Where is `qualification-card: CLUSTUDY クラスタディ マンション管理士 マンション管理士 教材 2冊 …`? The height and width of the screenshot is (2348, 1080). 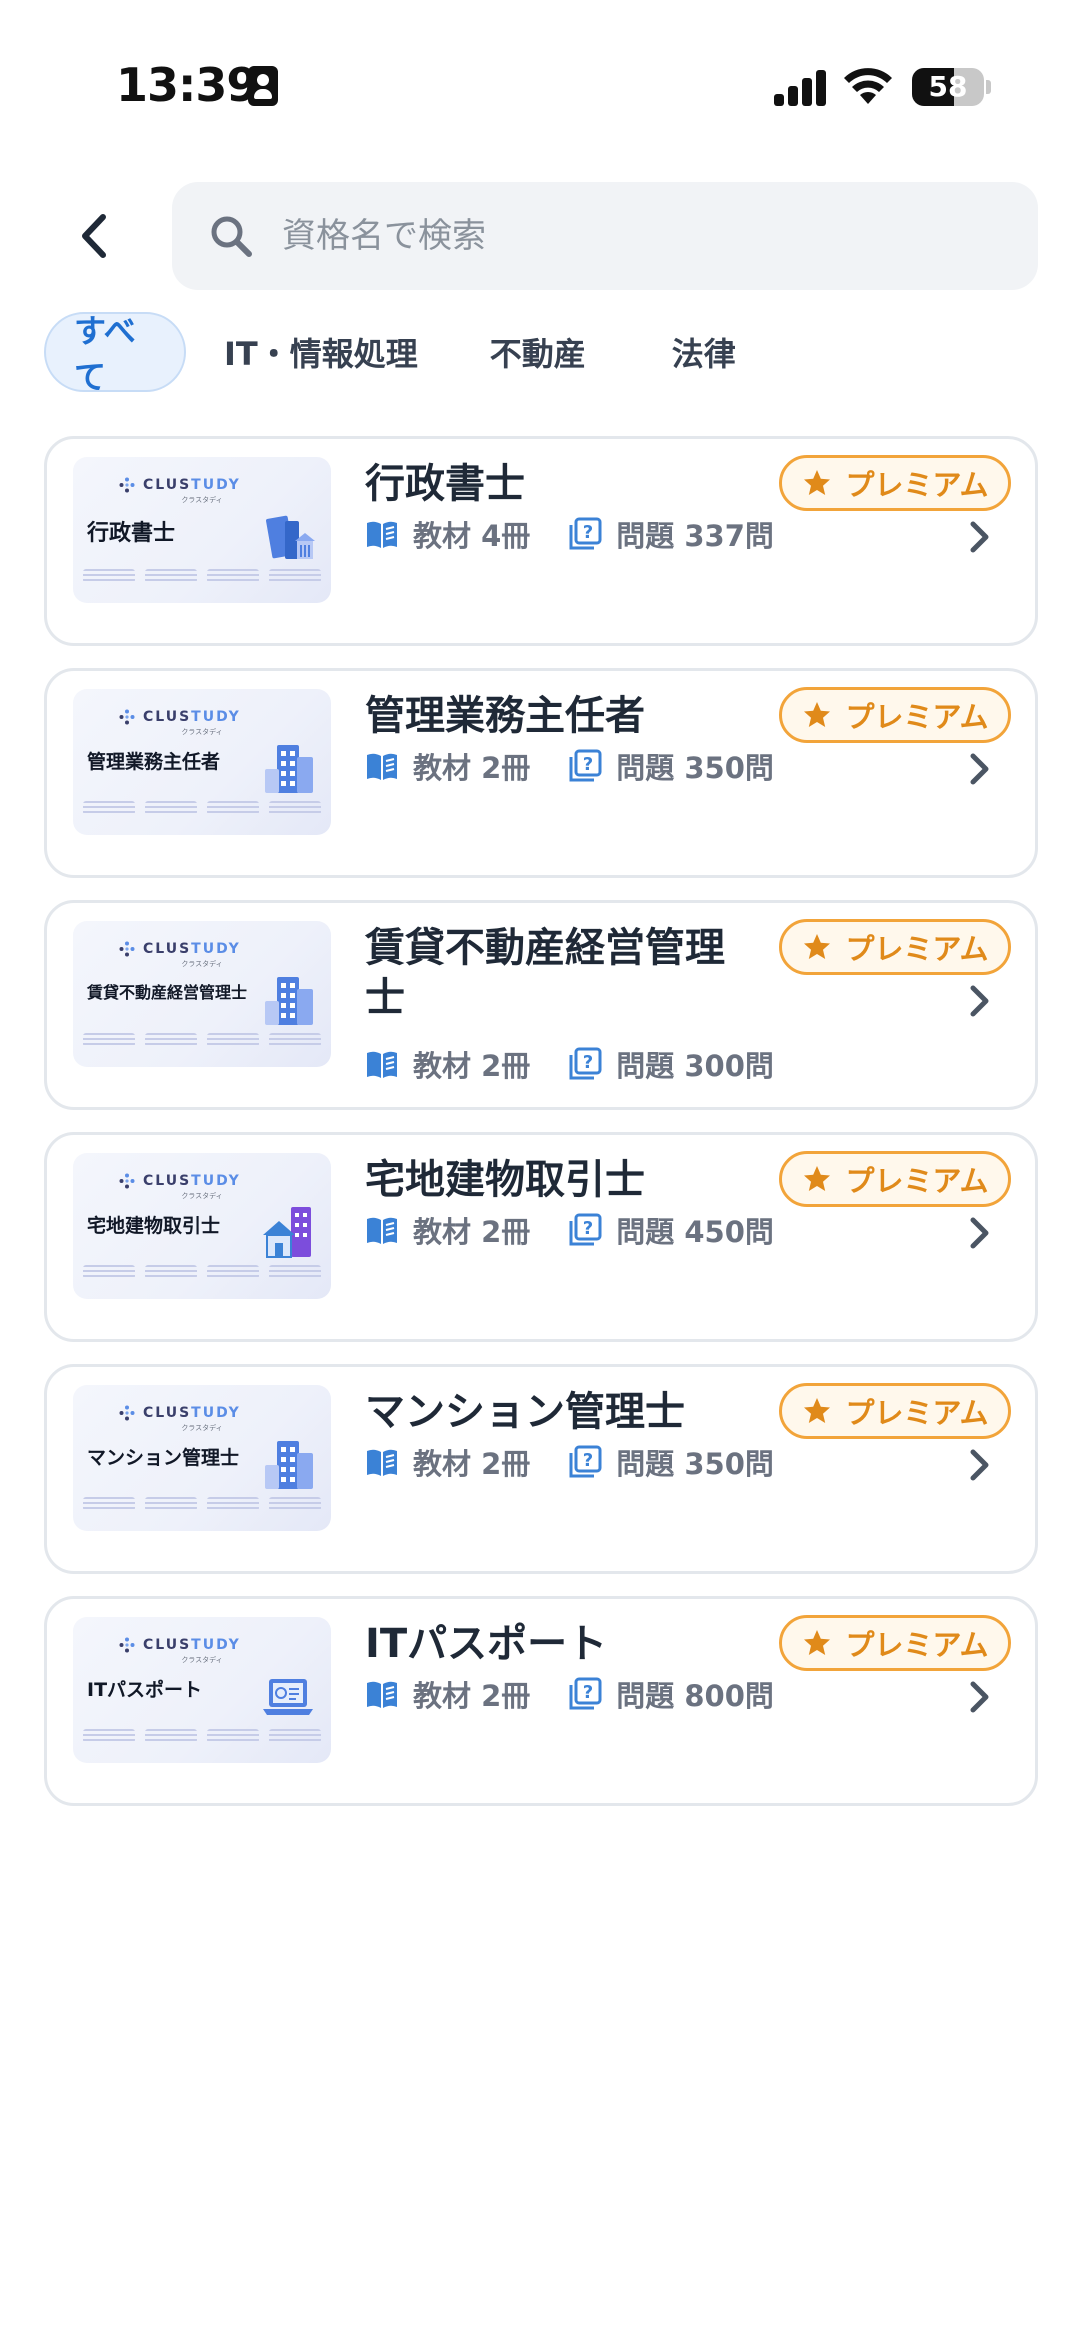
qualification-card: CLUSTUDY クラスタディ マンション管理士 マンション管理士 教材 2冊 … is located at coordinates (541, 1469).